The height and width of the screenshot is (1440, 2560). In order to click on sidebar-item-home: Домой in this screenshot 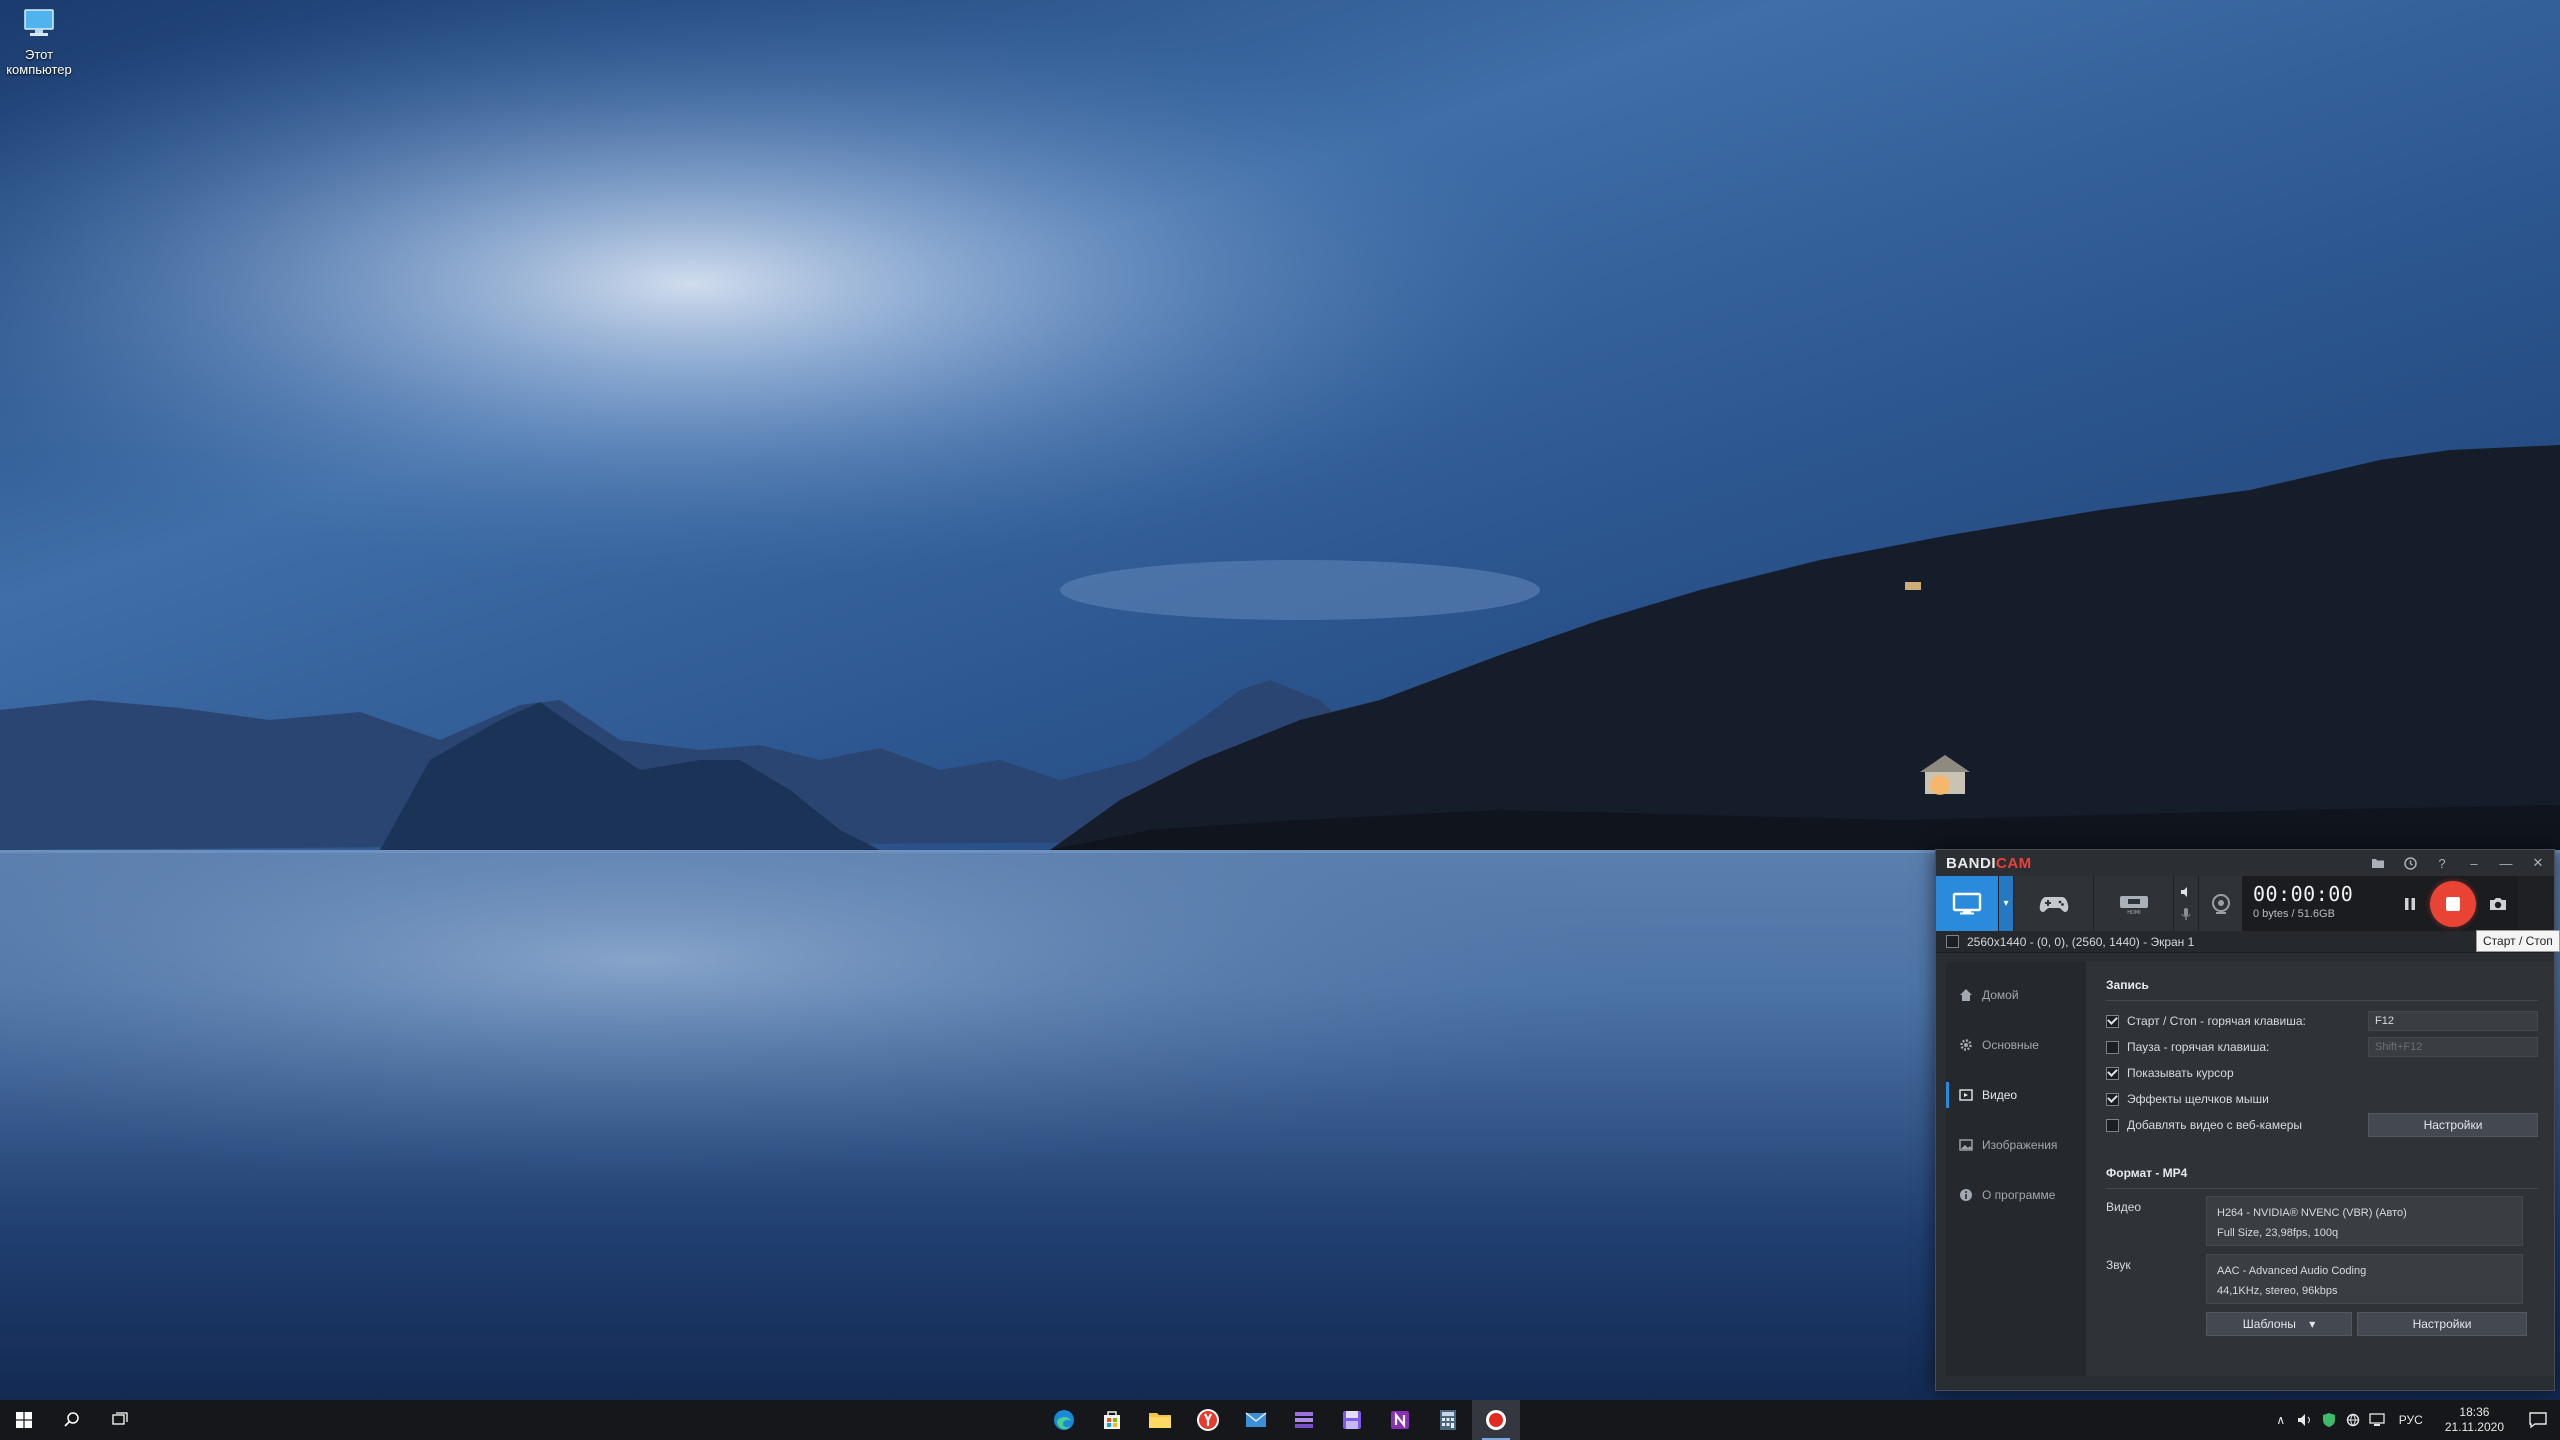, I will do `click(2016, 995)`.